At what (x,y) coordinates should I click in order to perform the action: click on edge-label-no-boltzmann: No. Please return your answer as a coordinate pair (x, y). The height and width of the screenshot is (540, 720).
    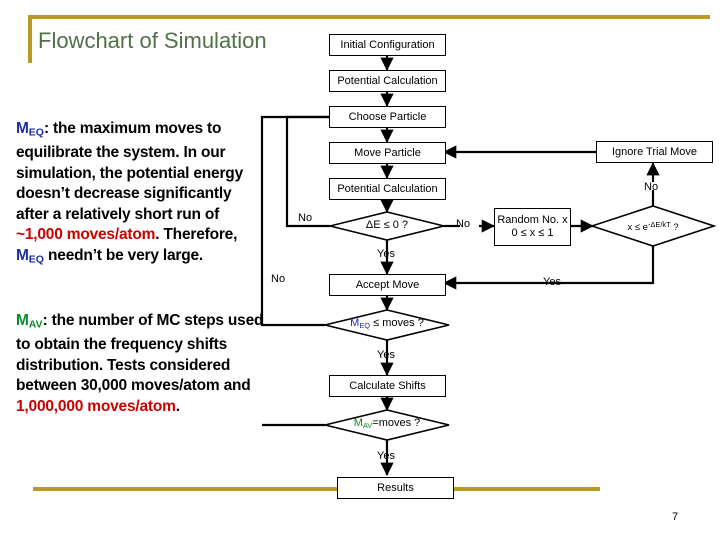
    Looking at the image, I should click on (651, 187).